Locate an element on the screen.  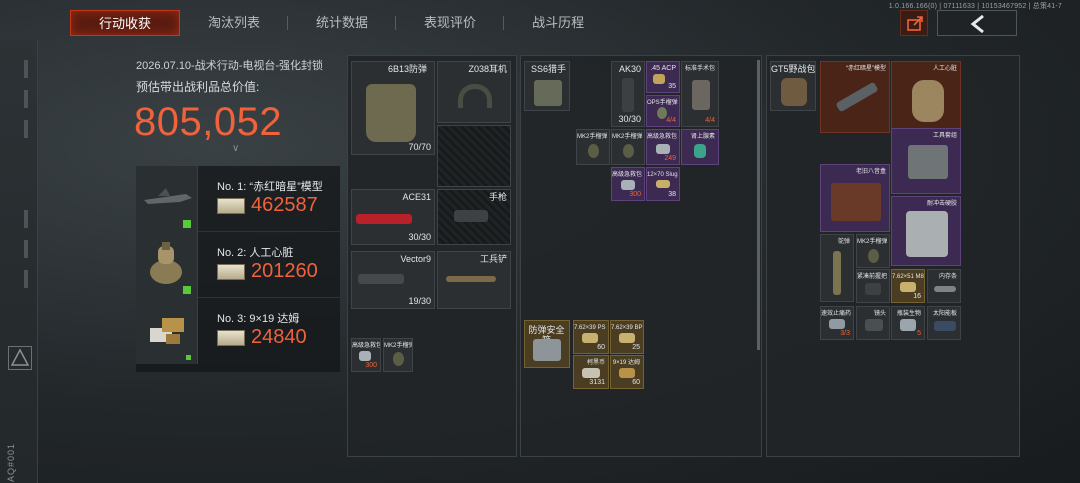
backpack-item: 紧凑前握把 is located at coordinates (873, 286).